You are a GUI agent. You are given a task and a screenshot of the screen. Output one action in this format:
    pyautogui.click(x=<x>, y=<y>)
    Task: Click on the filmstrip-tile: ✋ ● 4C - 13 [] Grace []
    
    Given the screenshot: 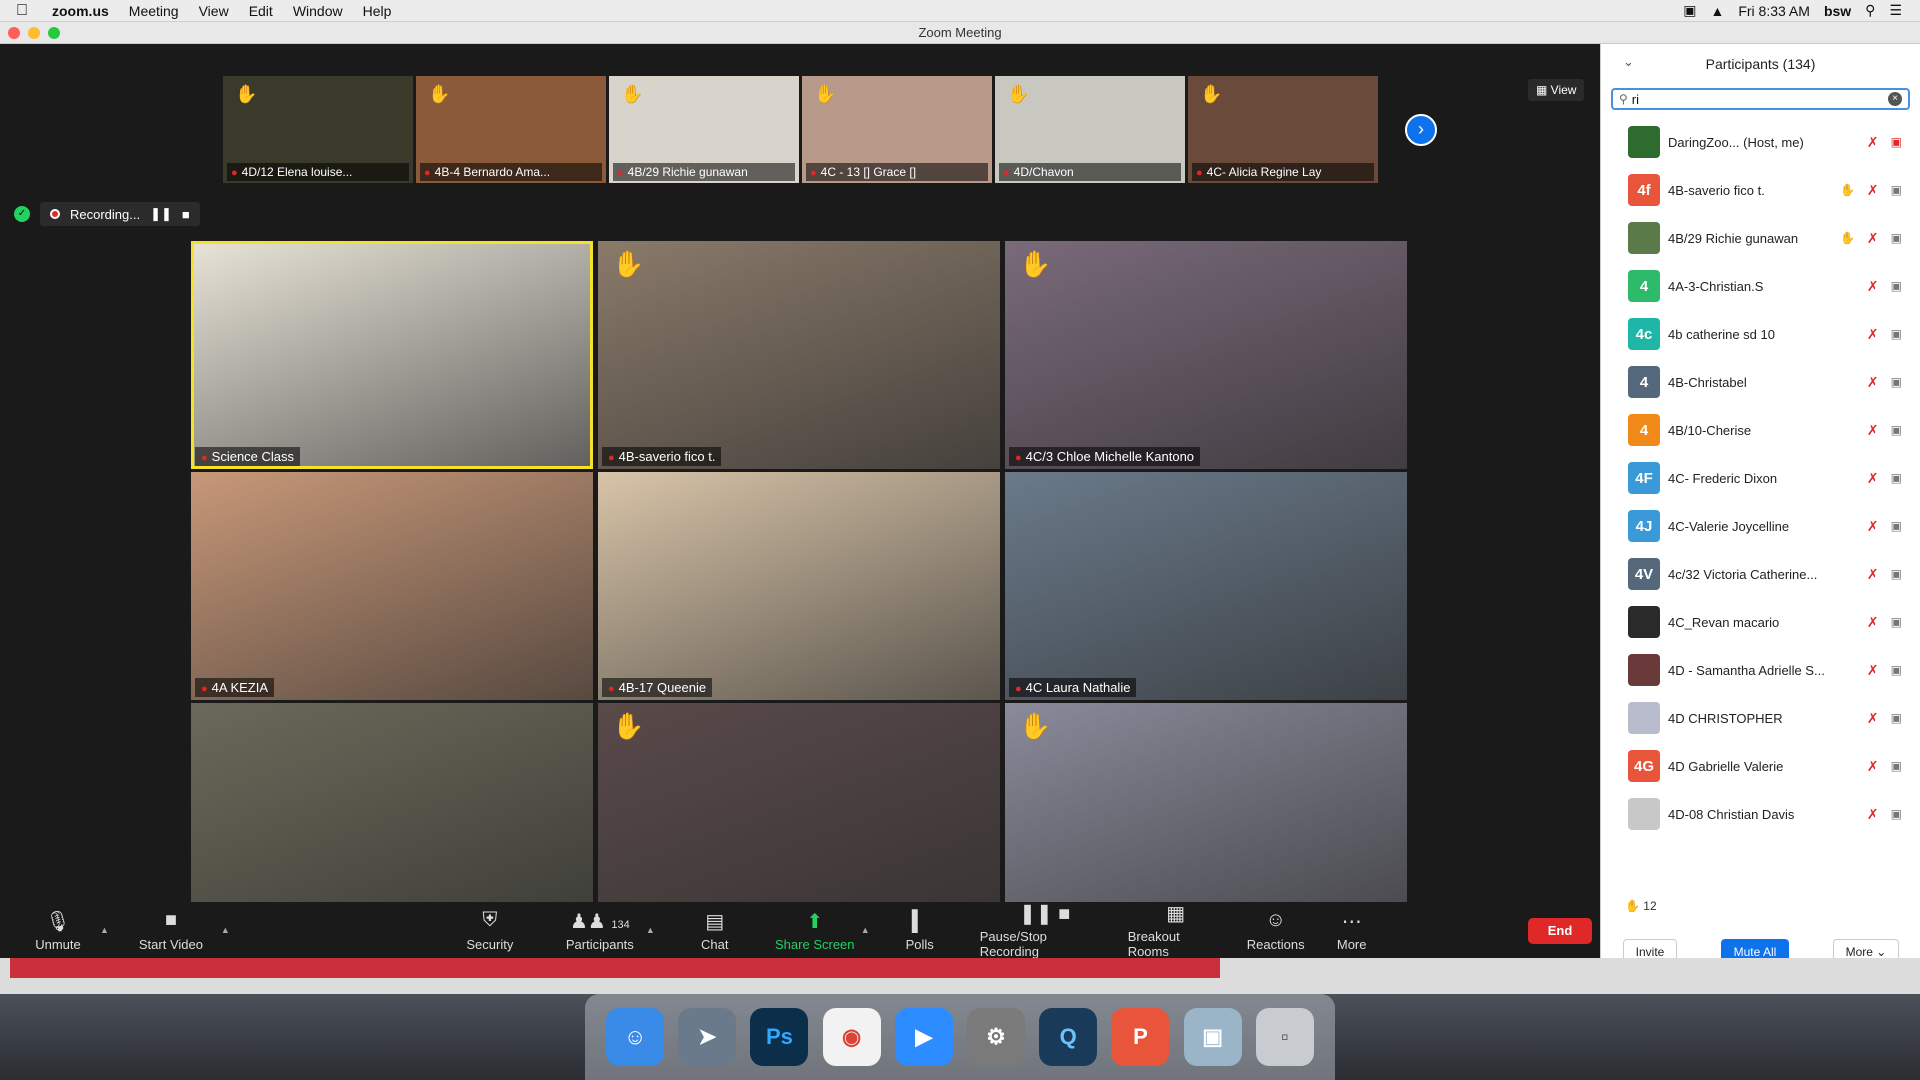 What is the action you would take?
    pyautogui.click(x=897, y=129)
    